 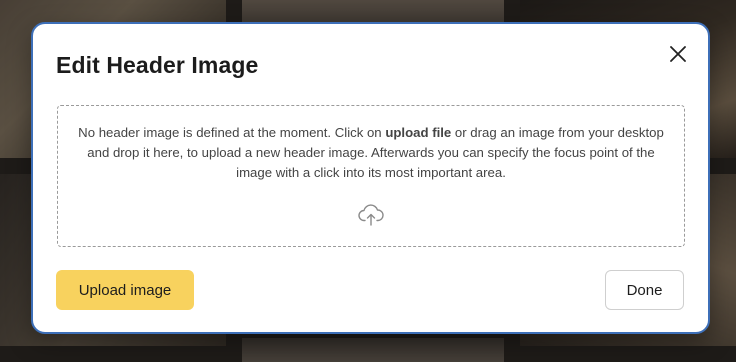 What do you see at coordinates (644, 290) in the screenshot?
I see `done-button: Done` at bounding box center [644, 290].